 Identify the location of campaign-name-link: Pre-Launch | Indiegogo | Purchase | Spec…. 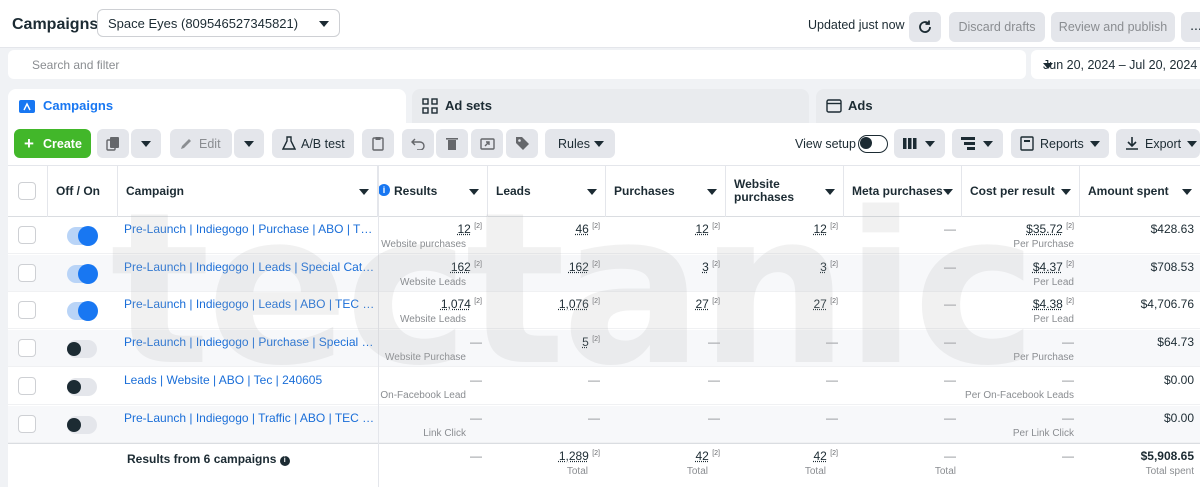
(250, 342).